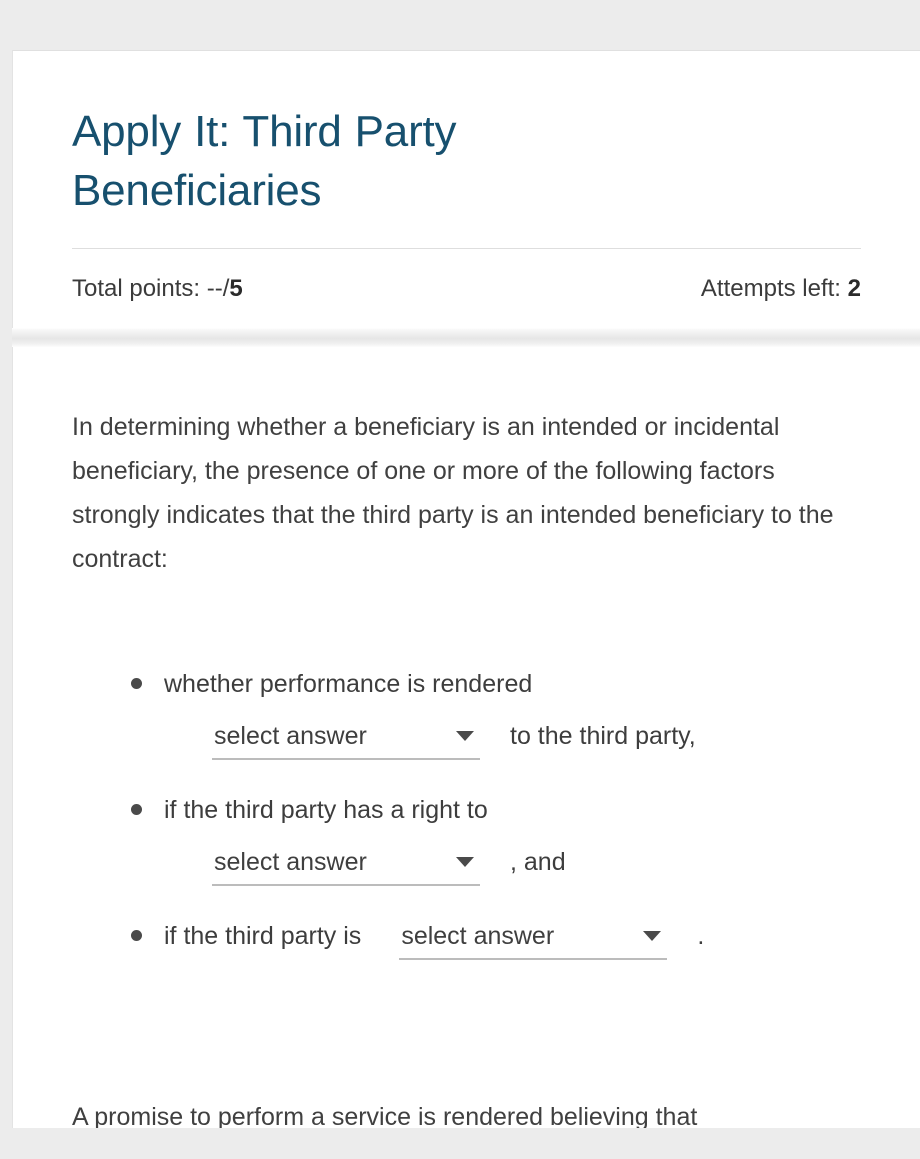 The height and width of the screenshot is (1159, 920). I want to click on card-separator, so click(466, 337).